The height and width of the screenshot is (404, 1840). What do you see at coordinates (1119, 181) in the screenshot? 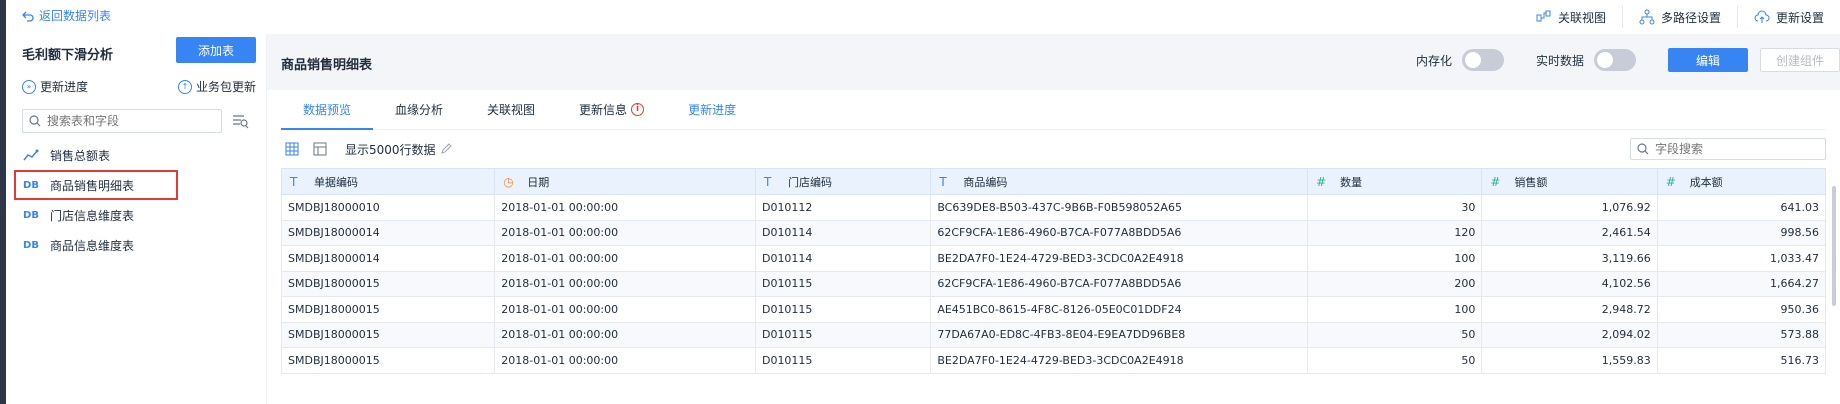
I see `column-header: T 商品编码` at bounding box center [1119, 181].